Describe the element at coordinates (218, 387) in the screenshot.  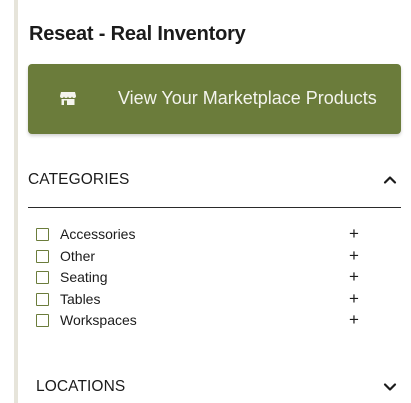
I see `locations-section-toggle: LOCATIONS` at that location.